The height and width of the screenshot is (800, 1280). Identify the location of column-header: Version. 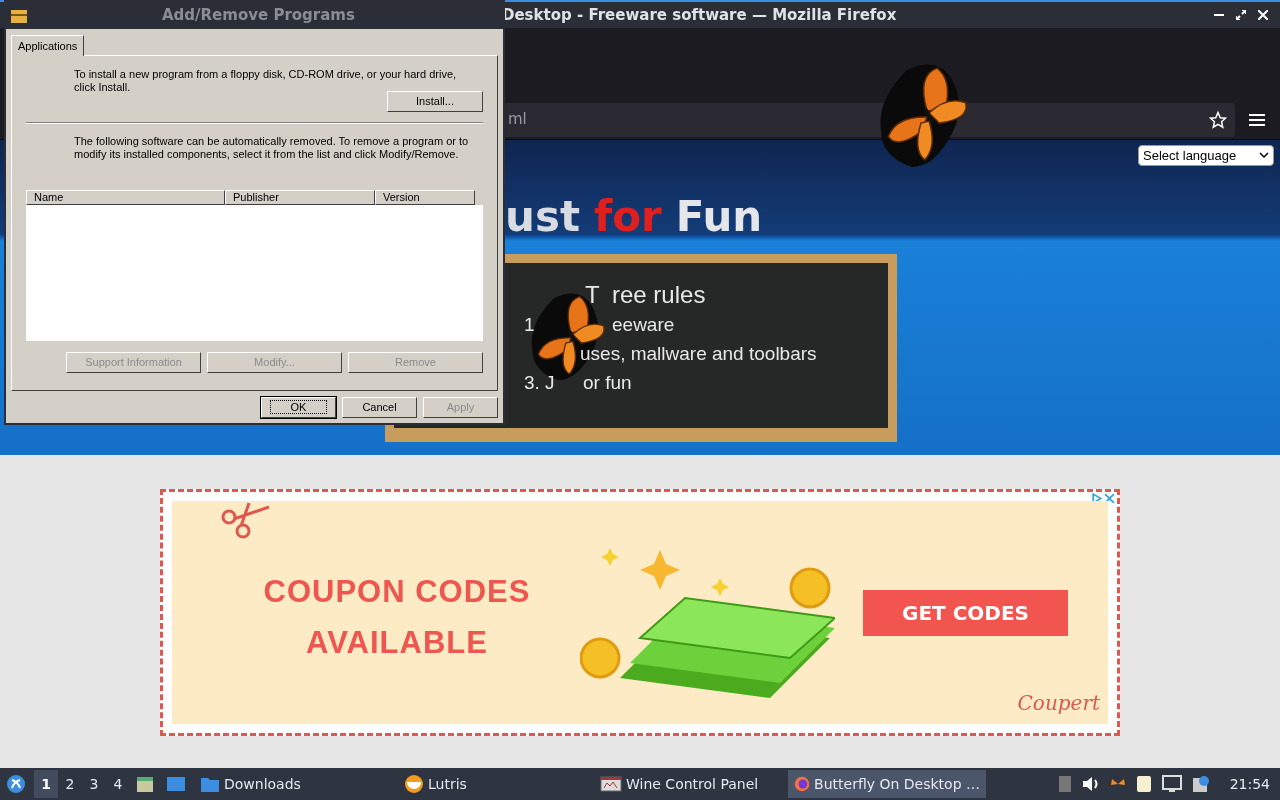
(425, 197).